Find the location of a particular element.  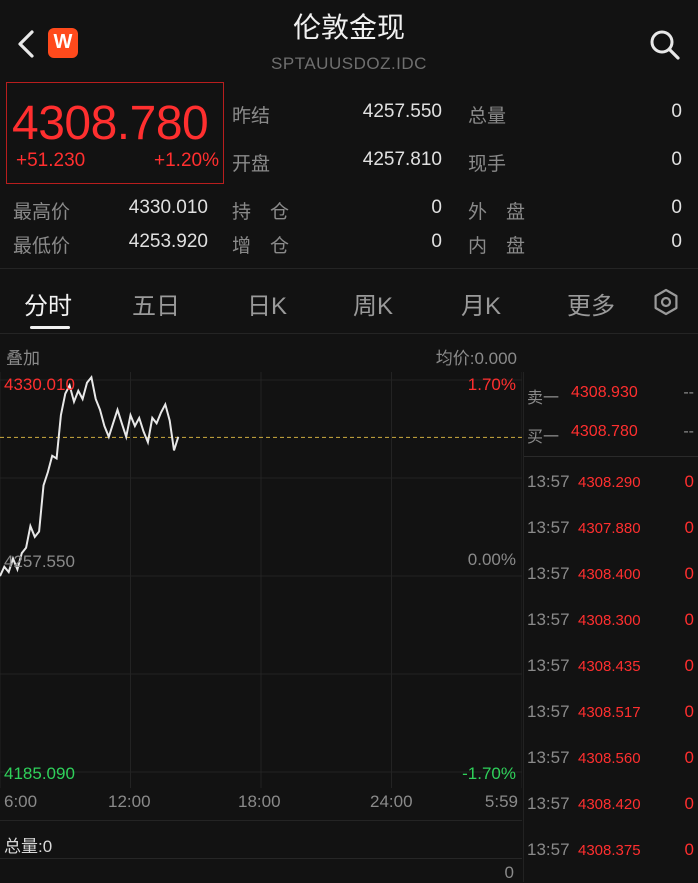

open-value: 4257.810 is located at coordinates (402, 159).